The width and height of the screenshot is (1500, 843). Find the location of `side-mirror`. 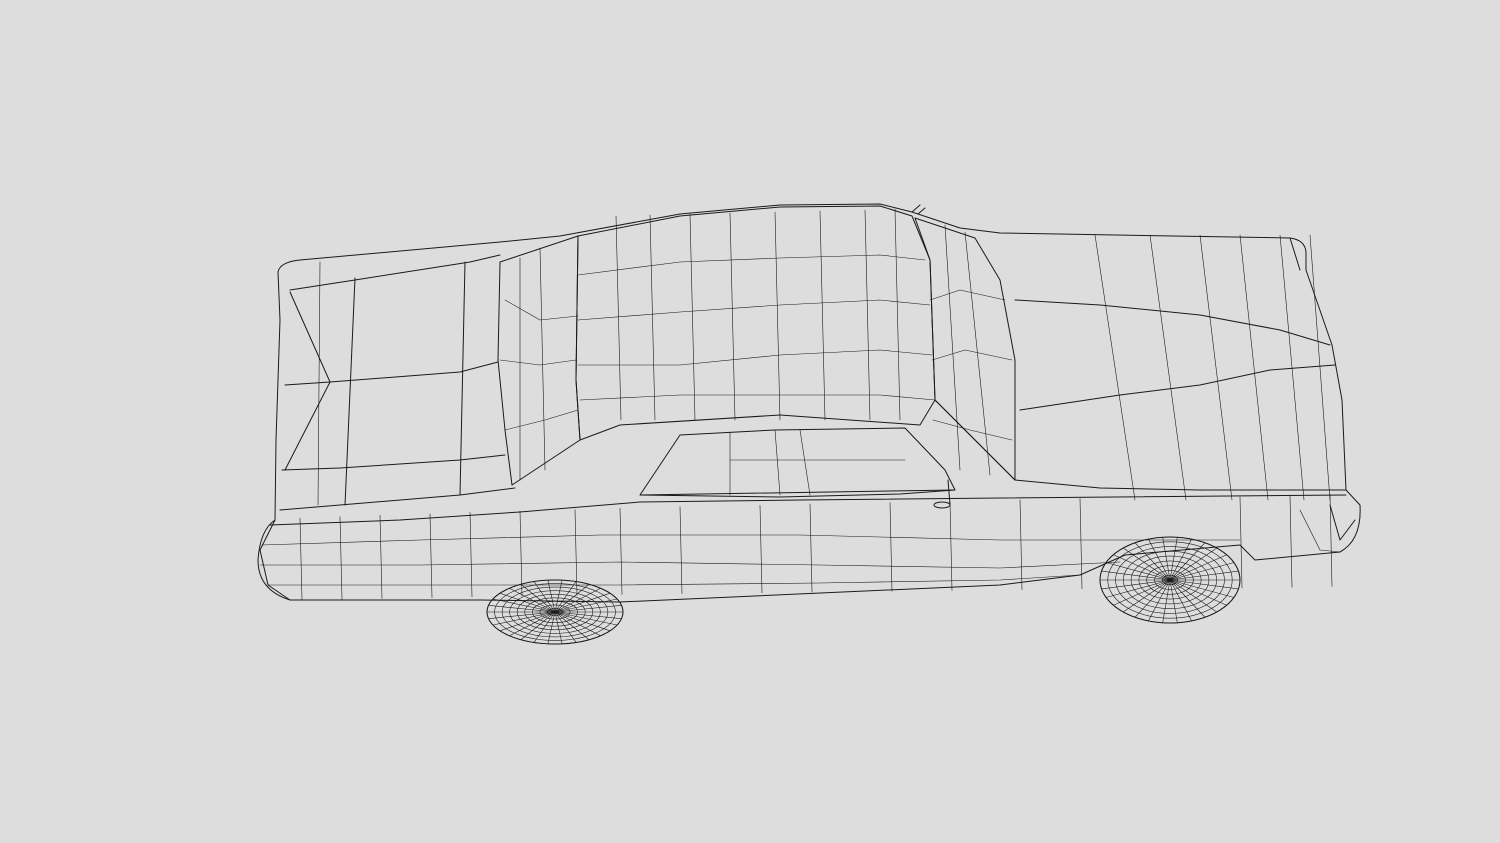

side-mirror is located at coordinates (942, 494).